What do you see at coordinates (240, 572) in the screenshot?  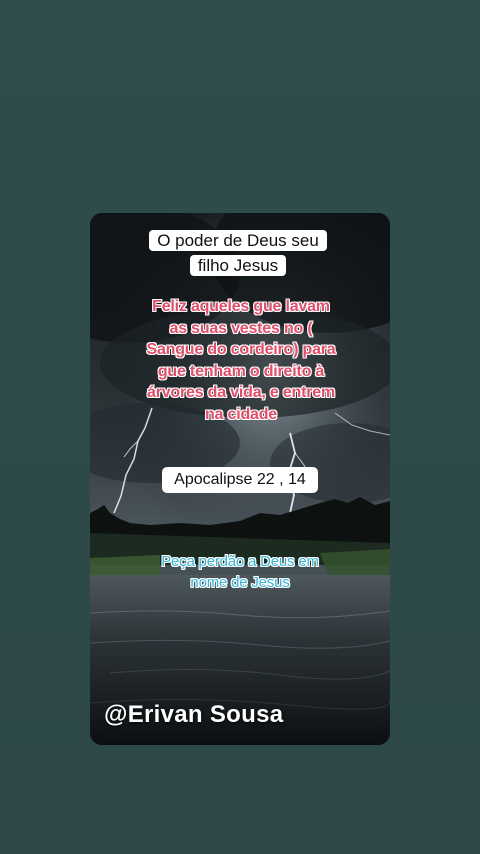 I see `plea-text: Peça perdão a Deus em nome de Jesus` at bounding box center [240, 572].